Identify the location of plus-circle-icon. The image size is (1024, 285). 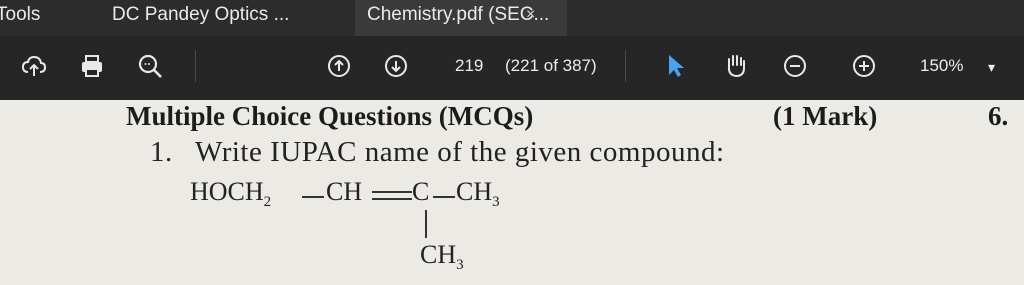
(864, 66).